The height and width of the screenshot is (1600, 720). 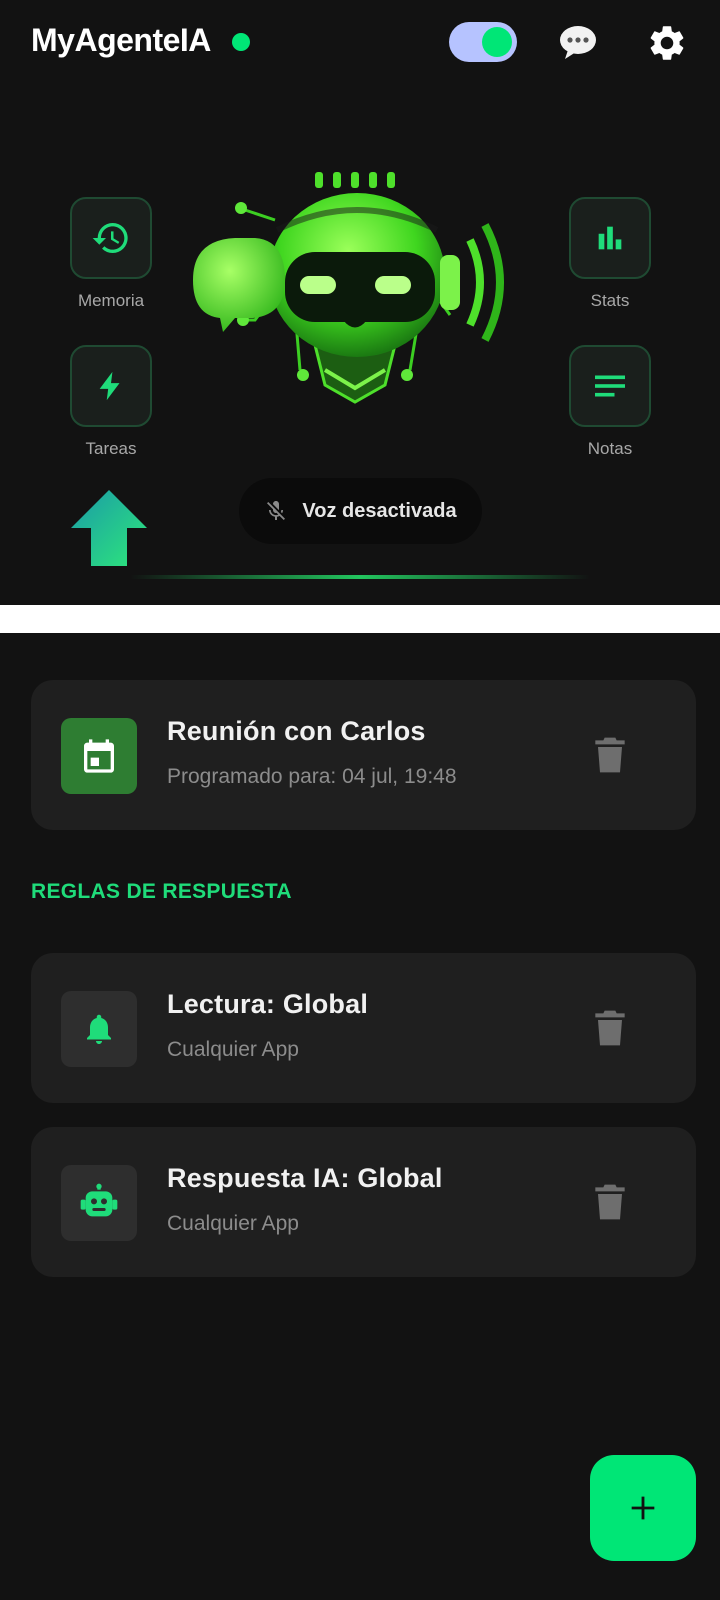 I want to click on card-title: Reunión con Carlos, so click(x=296, y=731).